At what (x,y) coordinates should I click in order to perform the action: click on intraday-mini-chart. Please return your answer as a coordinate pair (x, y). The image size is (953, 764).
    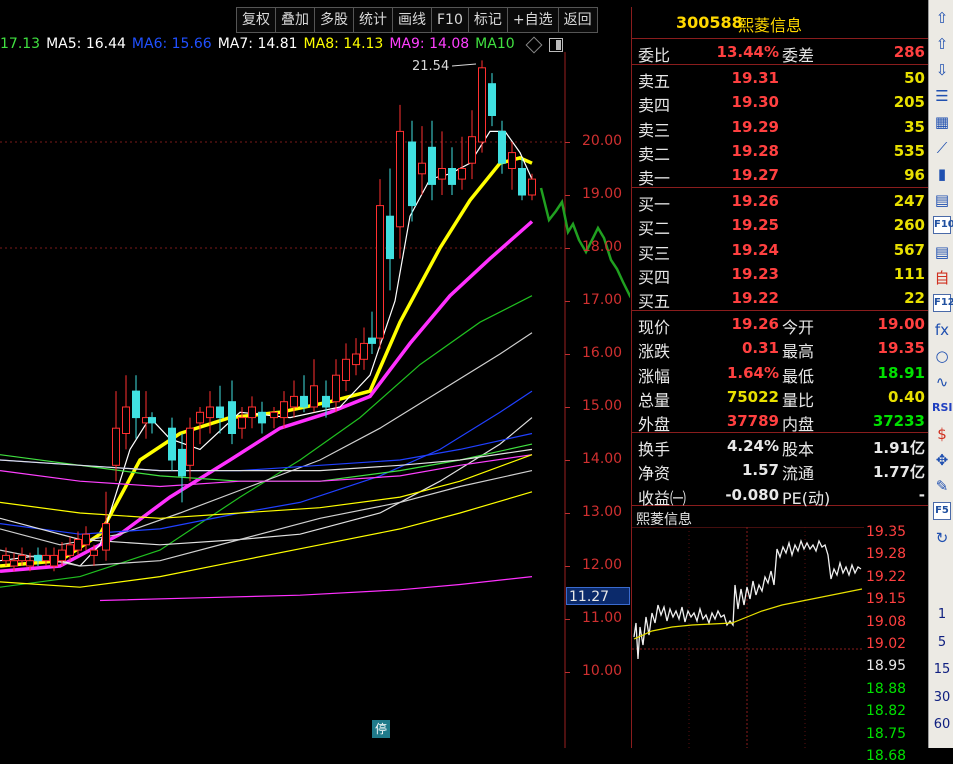
    Looking at the image, I should click on (748, 637).